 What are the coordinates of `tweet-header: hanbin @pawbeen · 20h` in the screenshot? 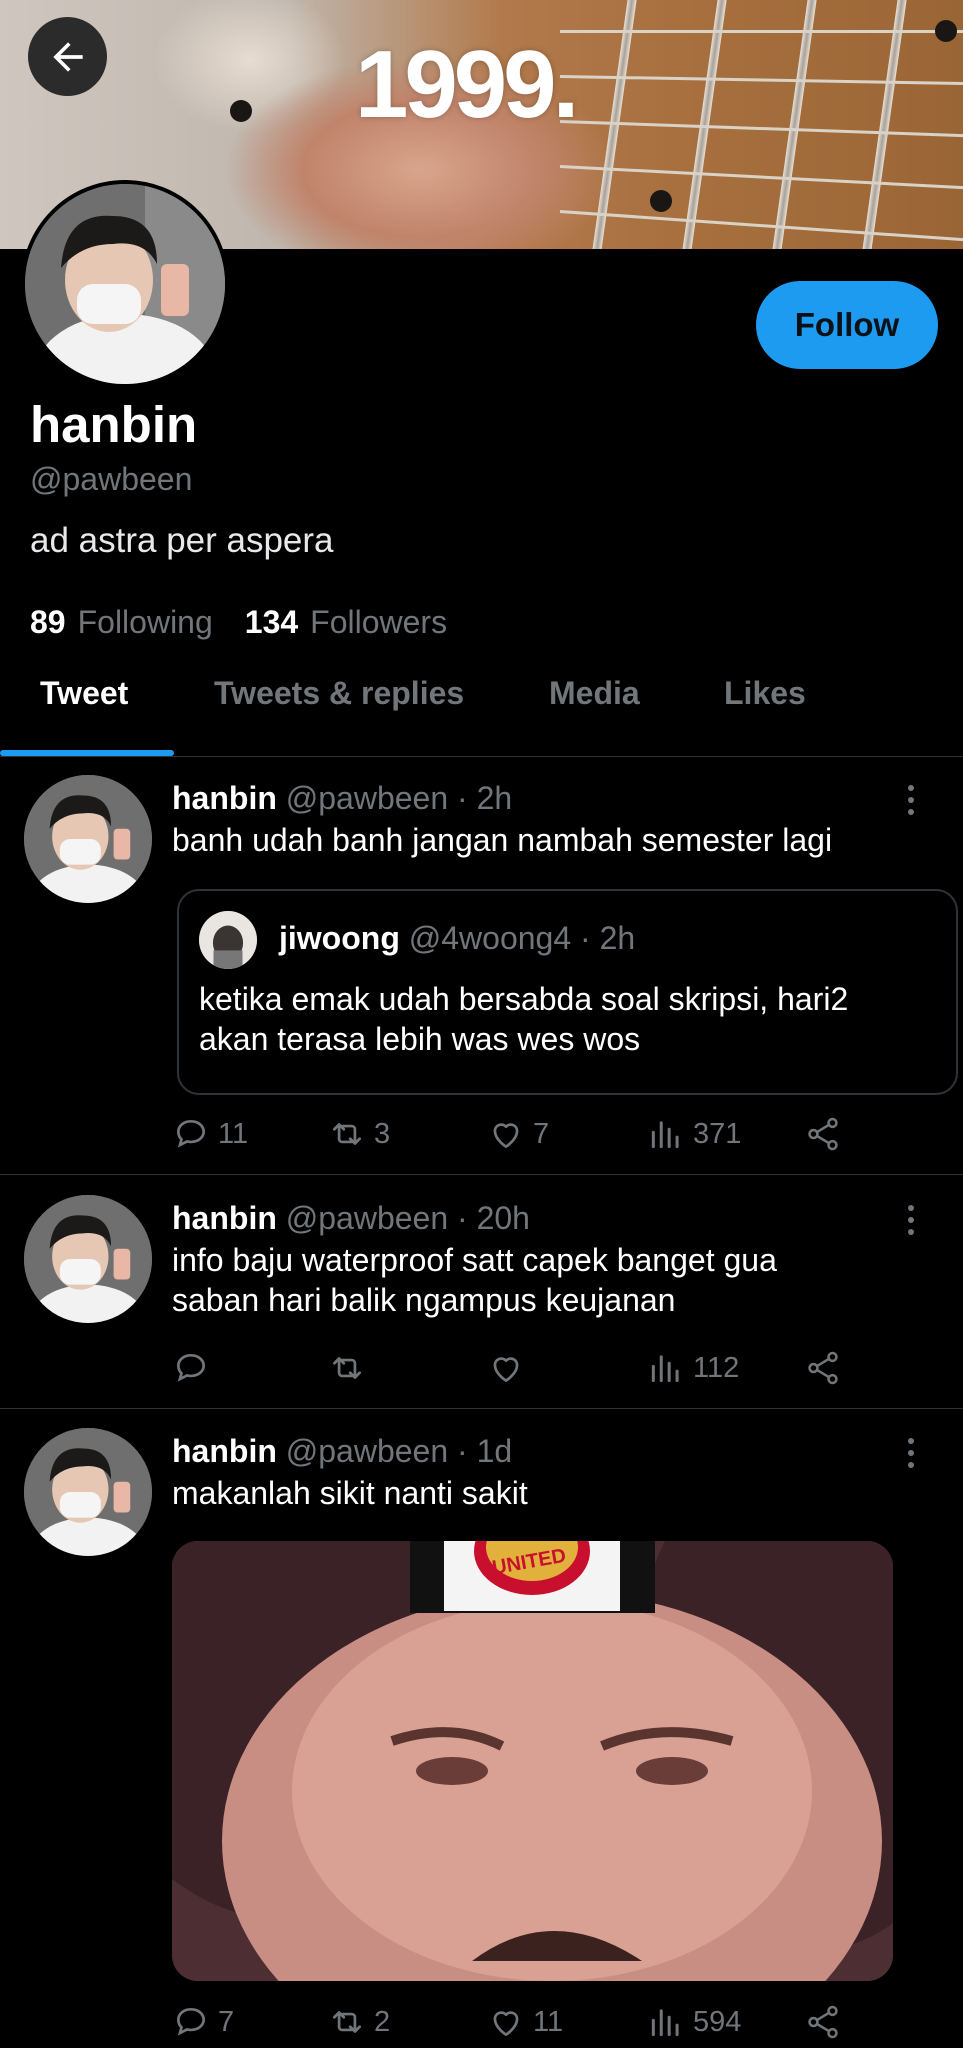 It's located at (351, 1218).